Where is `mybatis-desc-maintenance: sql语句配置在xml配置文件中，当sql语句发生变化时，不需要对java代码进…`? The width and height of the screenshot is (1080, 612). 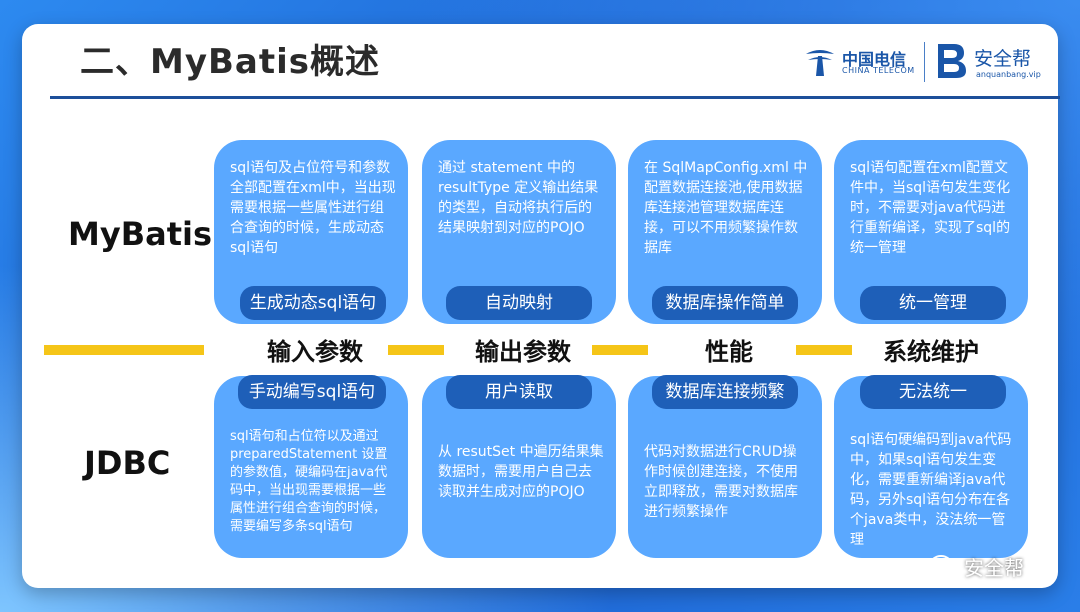 mybatis-desc-maintenance: sql语句配置在xml配置文件中，当sql语句发生变化时，不需要对java代码进… is located at coordinates (930, 208).